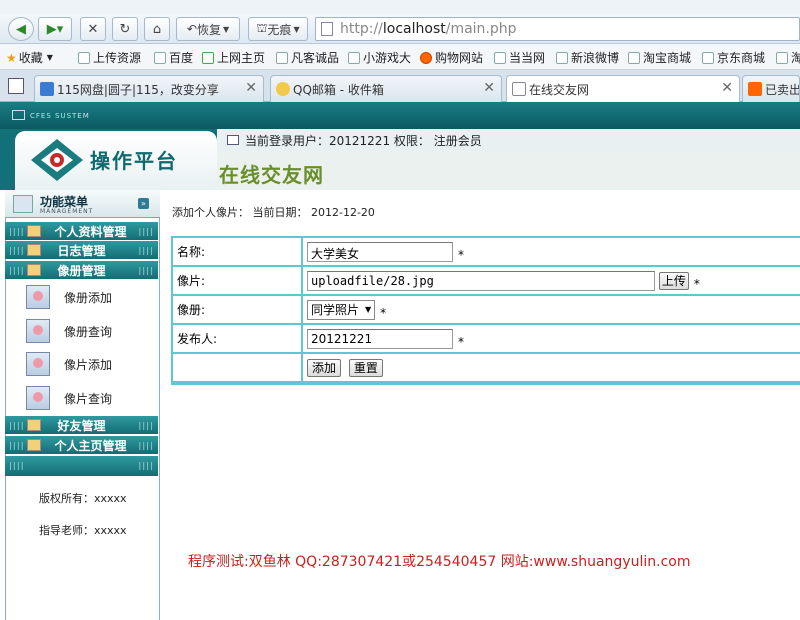 Image resolution: width=800 pixels, height=620 pixels. I want to click on stop-button: ✕, so click(93, 29).